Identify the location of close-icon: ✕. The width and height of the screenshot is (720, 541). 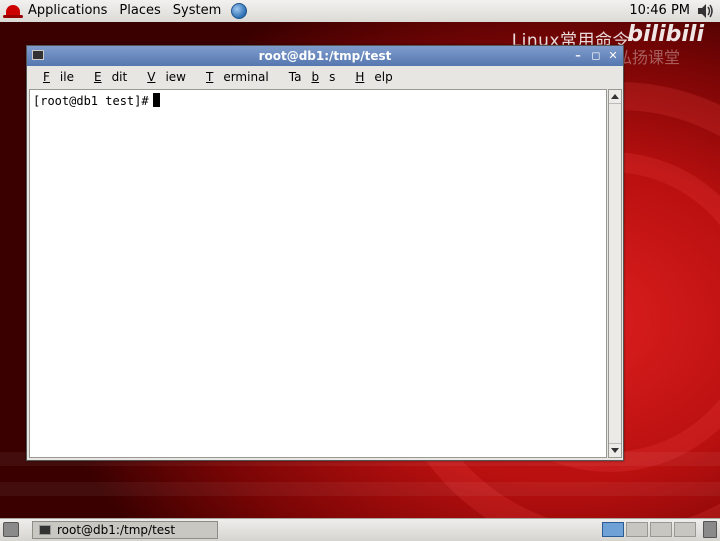
(613, 56).